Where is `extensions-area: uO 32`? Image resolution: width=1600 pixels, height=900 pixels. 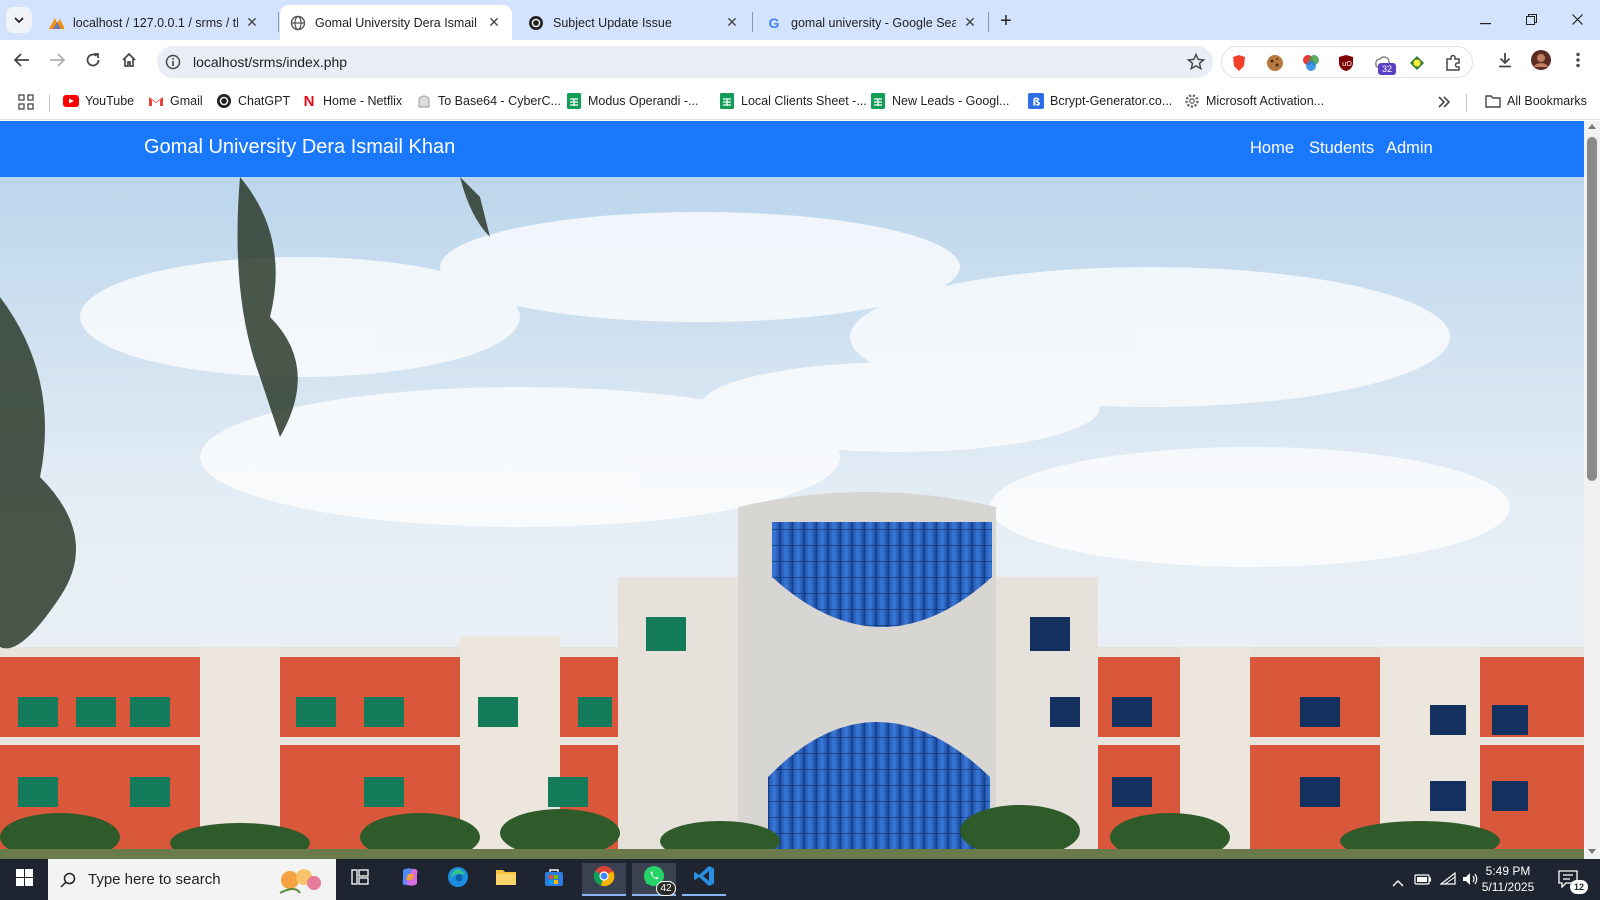 extensions-area: uO 32 is located at coordinates (1347, 62).